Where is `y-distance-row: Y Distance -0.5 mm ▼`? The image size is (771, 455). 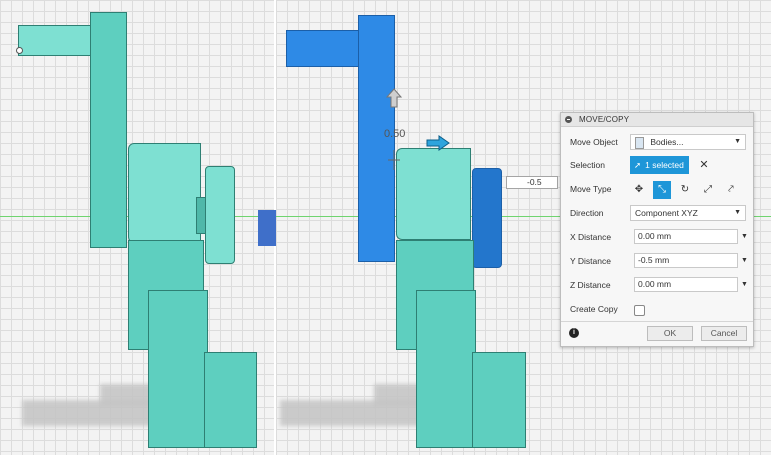
y-distance-row: Y Distance -0.5 mm ▼ is located at coordinates (657, 261).